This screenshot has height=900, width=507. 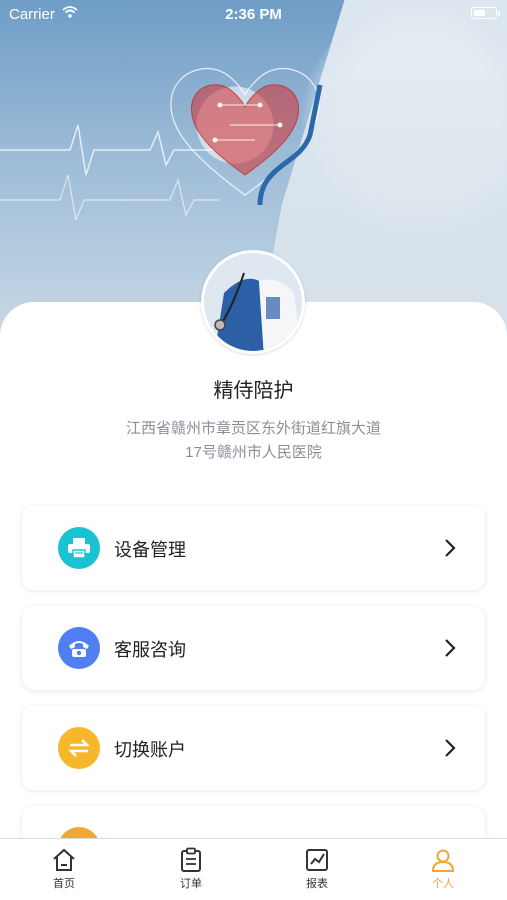 What do you see at coordinates (253, 548) in the screenshot?
I see `device-management-item: 设备管理` at bounding box center [253, 548].